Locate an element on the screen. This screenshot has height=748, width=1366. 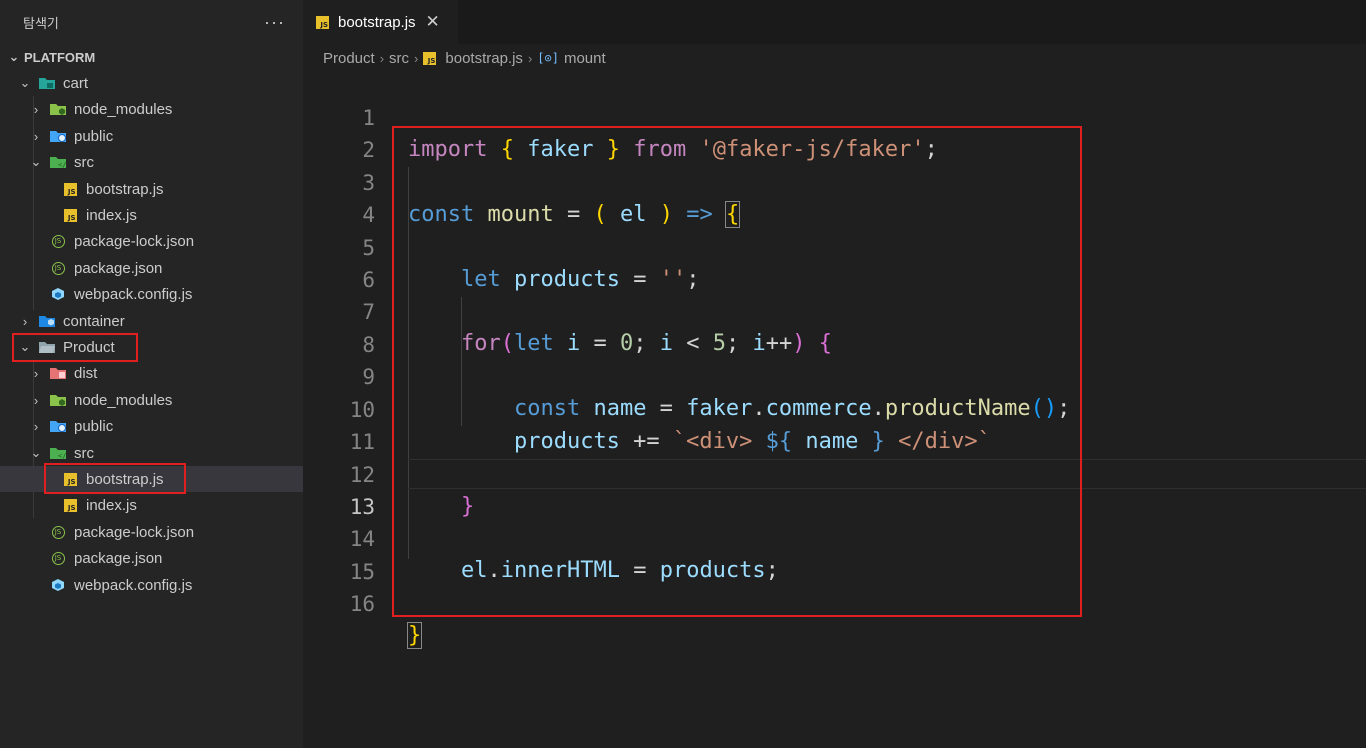
tree-folder-dist: › dist is located at coordinates (151, 373).